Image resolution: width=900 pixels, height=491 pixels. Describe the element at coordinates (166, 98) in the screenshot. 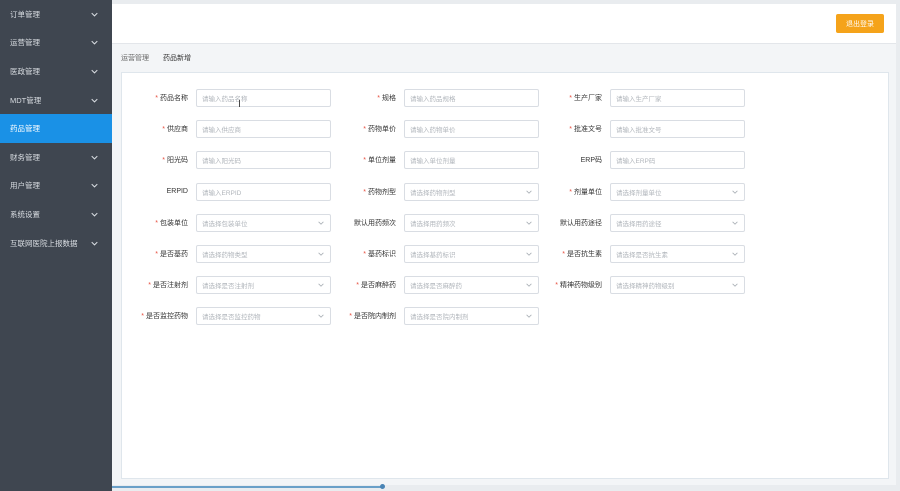

I see `field-label: * 药品名称` at that location.